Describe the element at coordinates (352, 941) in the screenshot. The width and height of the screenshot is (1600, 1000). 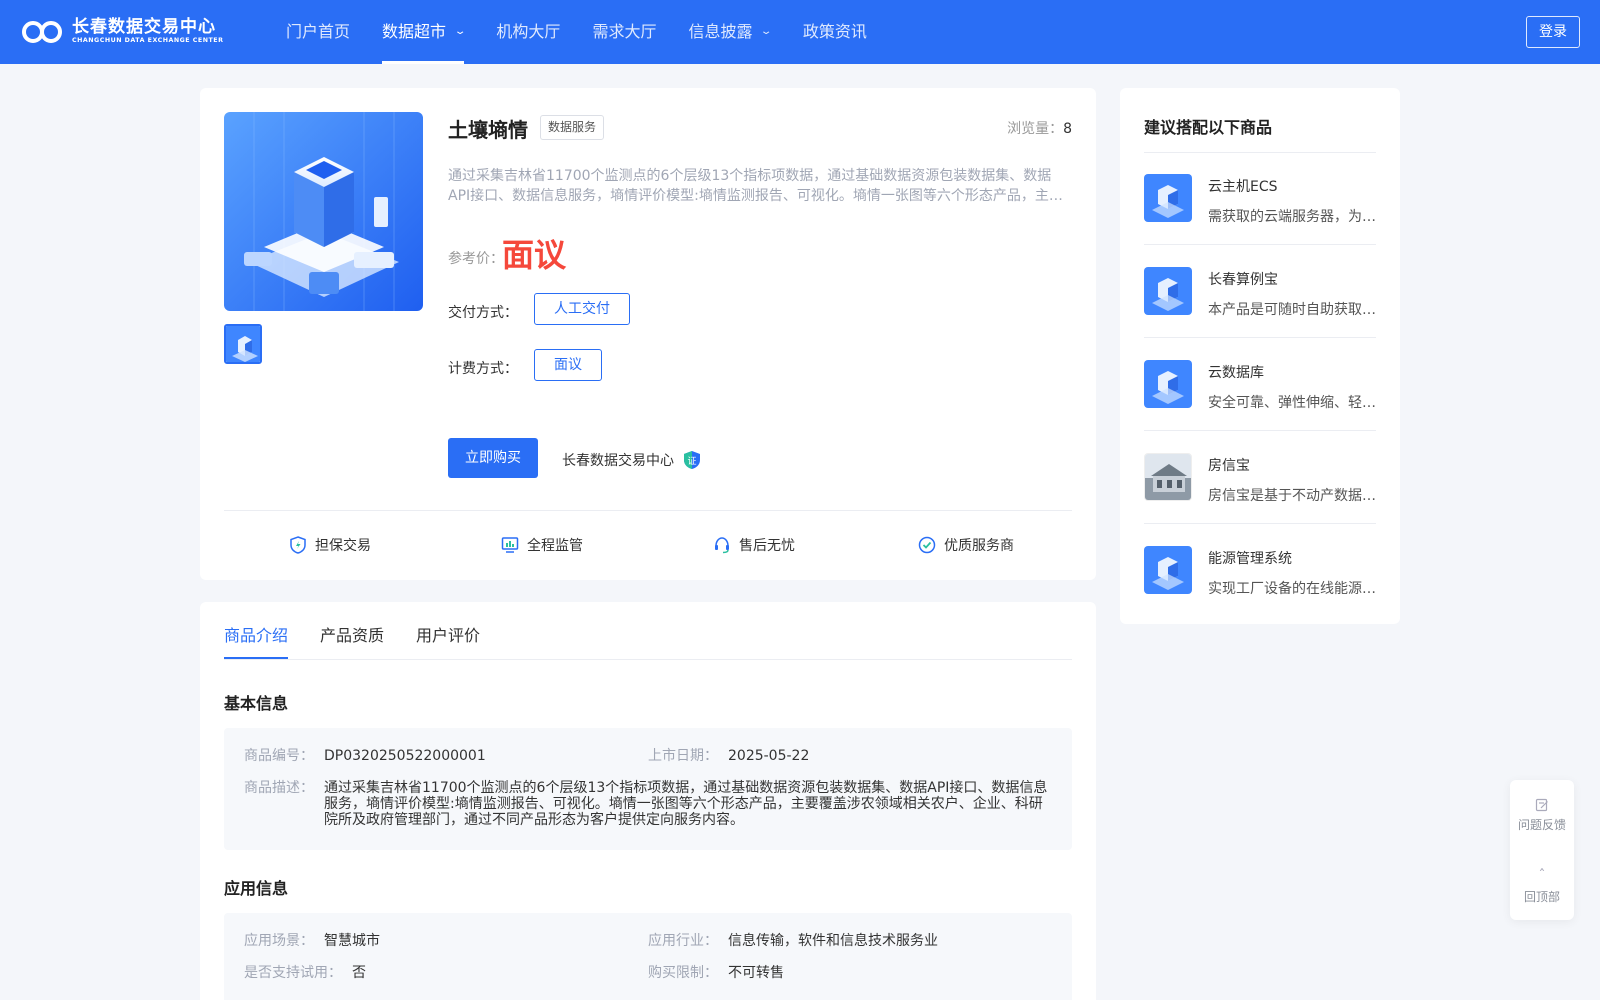
I see `app-scene-value: 智慧城市` at that location.